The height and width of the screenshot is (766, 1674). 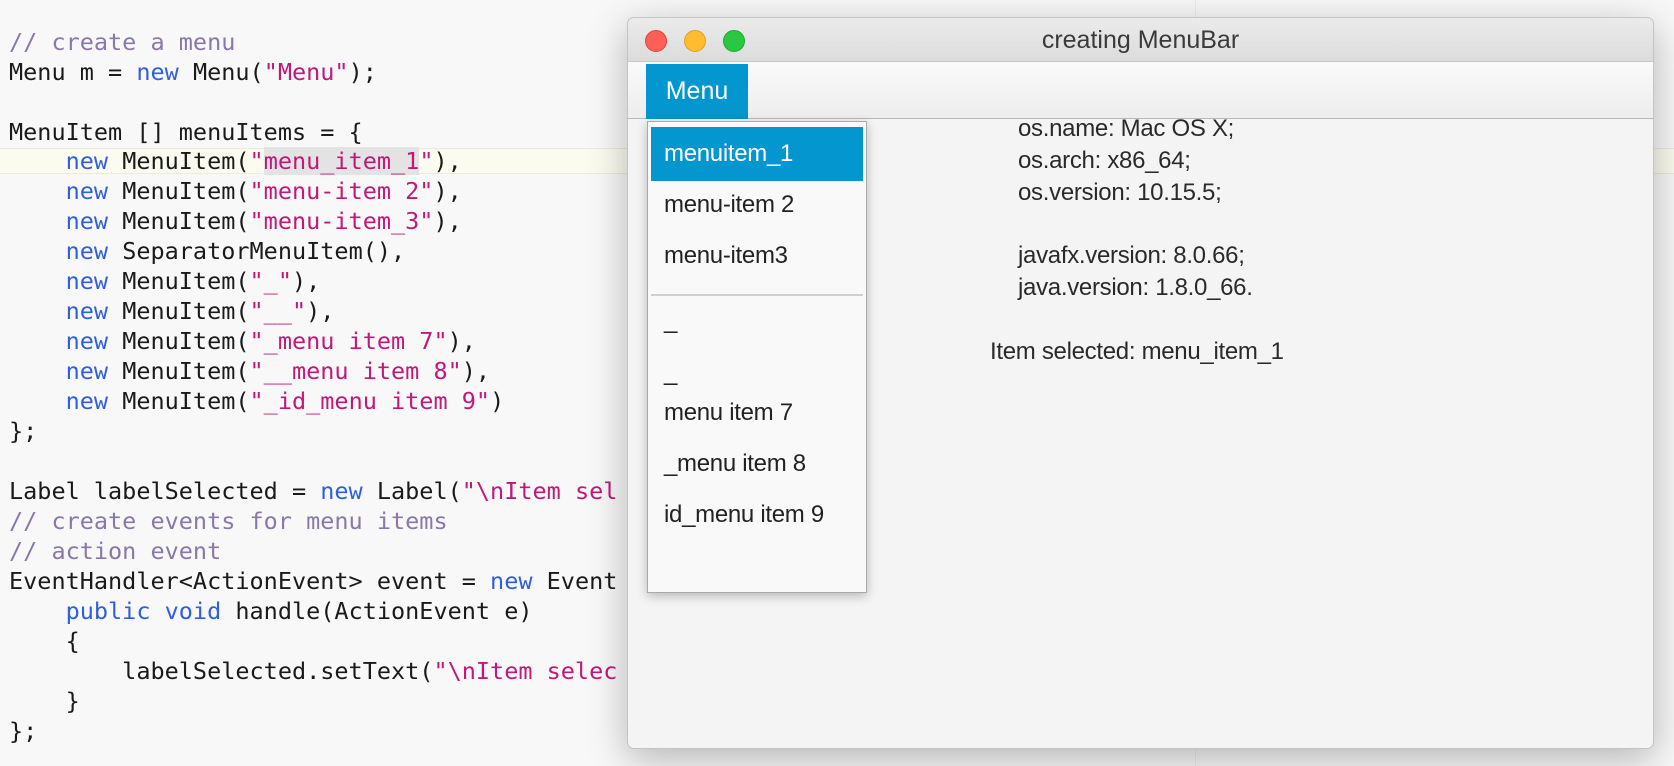 I want to click on menu-item-2: menu-item 2, so click(x=757, y=205).